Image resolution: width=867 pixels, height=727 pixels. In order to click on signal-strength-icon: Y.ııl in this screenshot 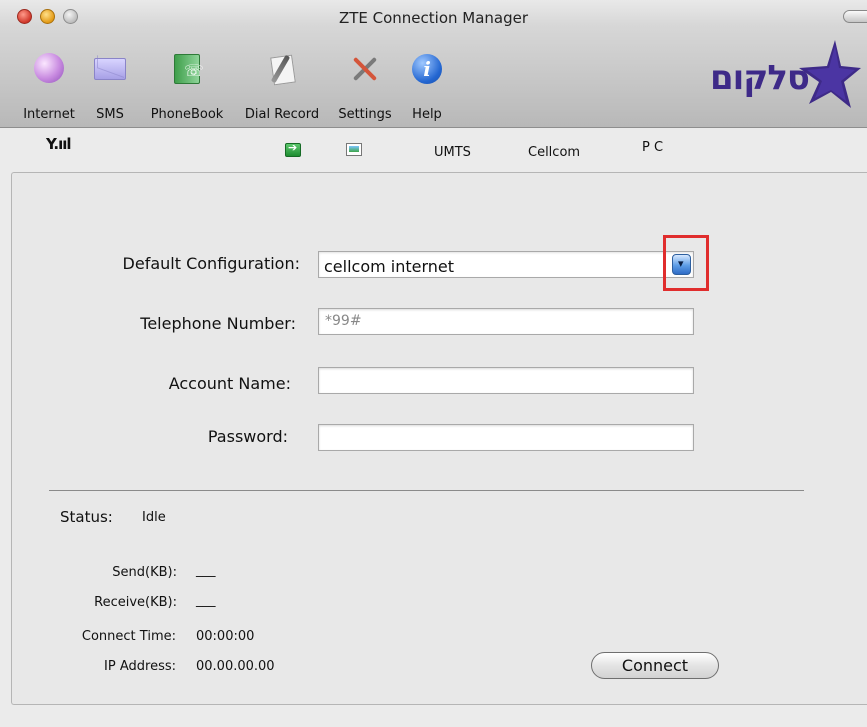, I will do `click(58, 144)`.